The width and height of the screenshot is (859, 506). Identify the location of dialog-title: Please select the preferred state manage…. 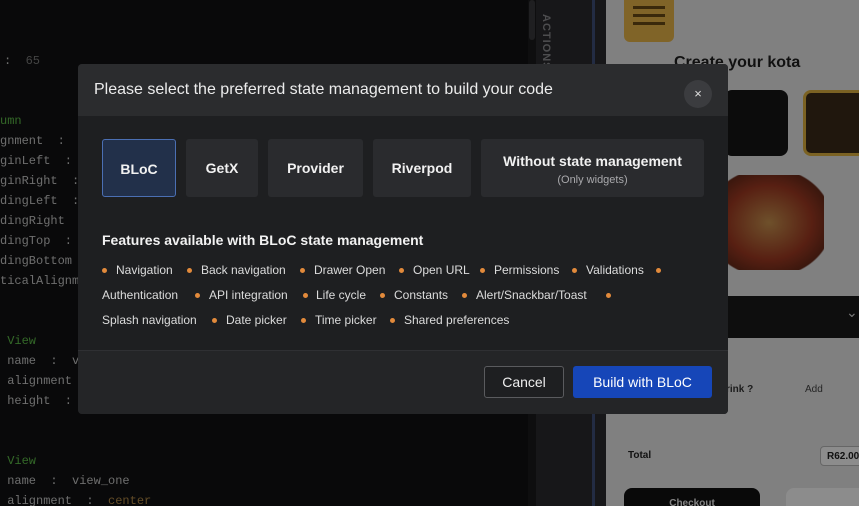
(323, 89).